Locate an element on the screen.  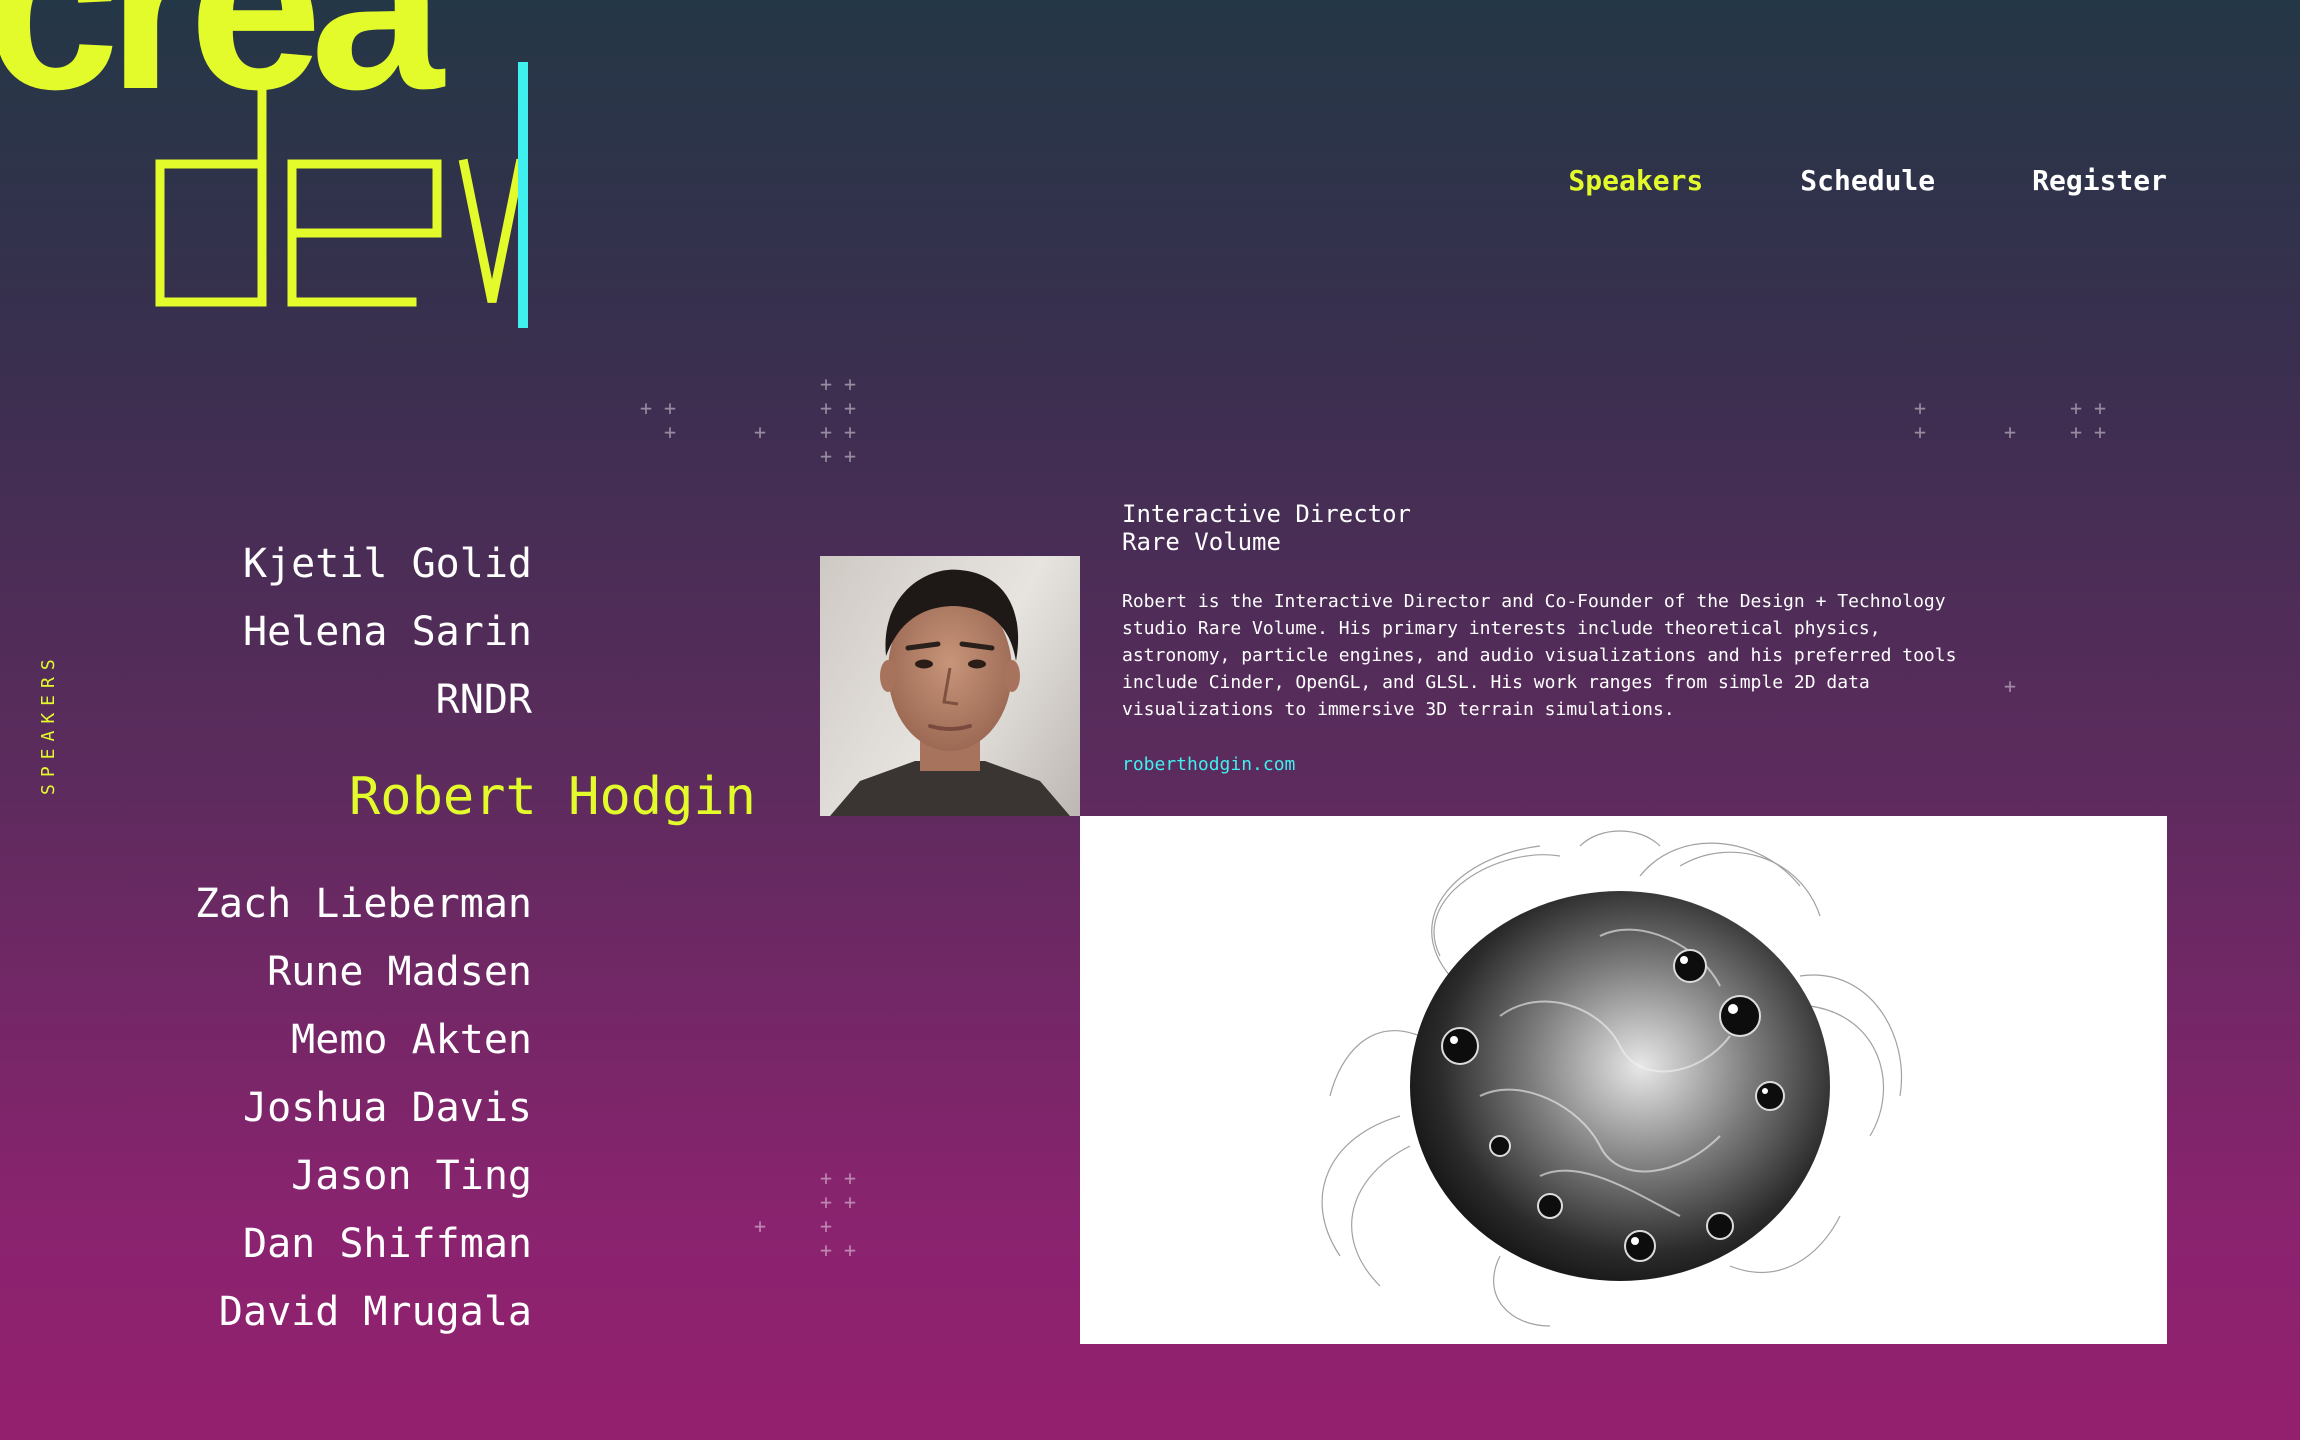
speaker-item: Jason Ting is located at coordinates (411, 1176).